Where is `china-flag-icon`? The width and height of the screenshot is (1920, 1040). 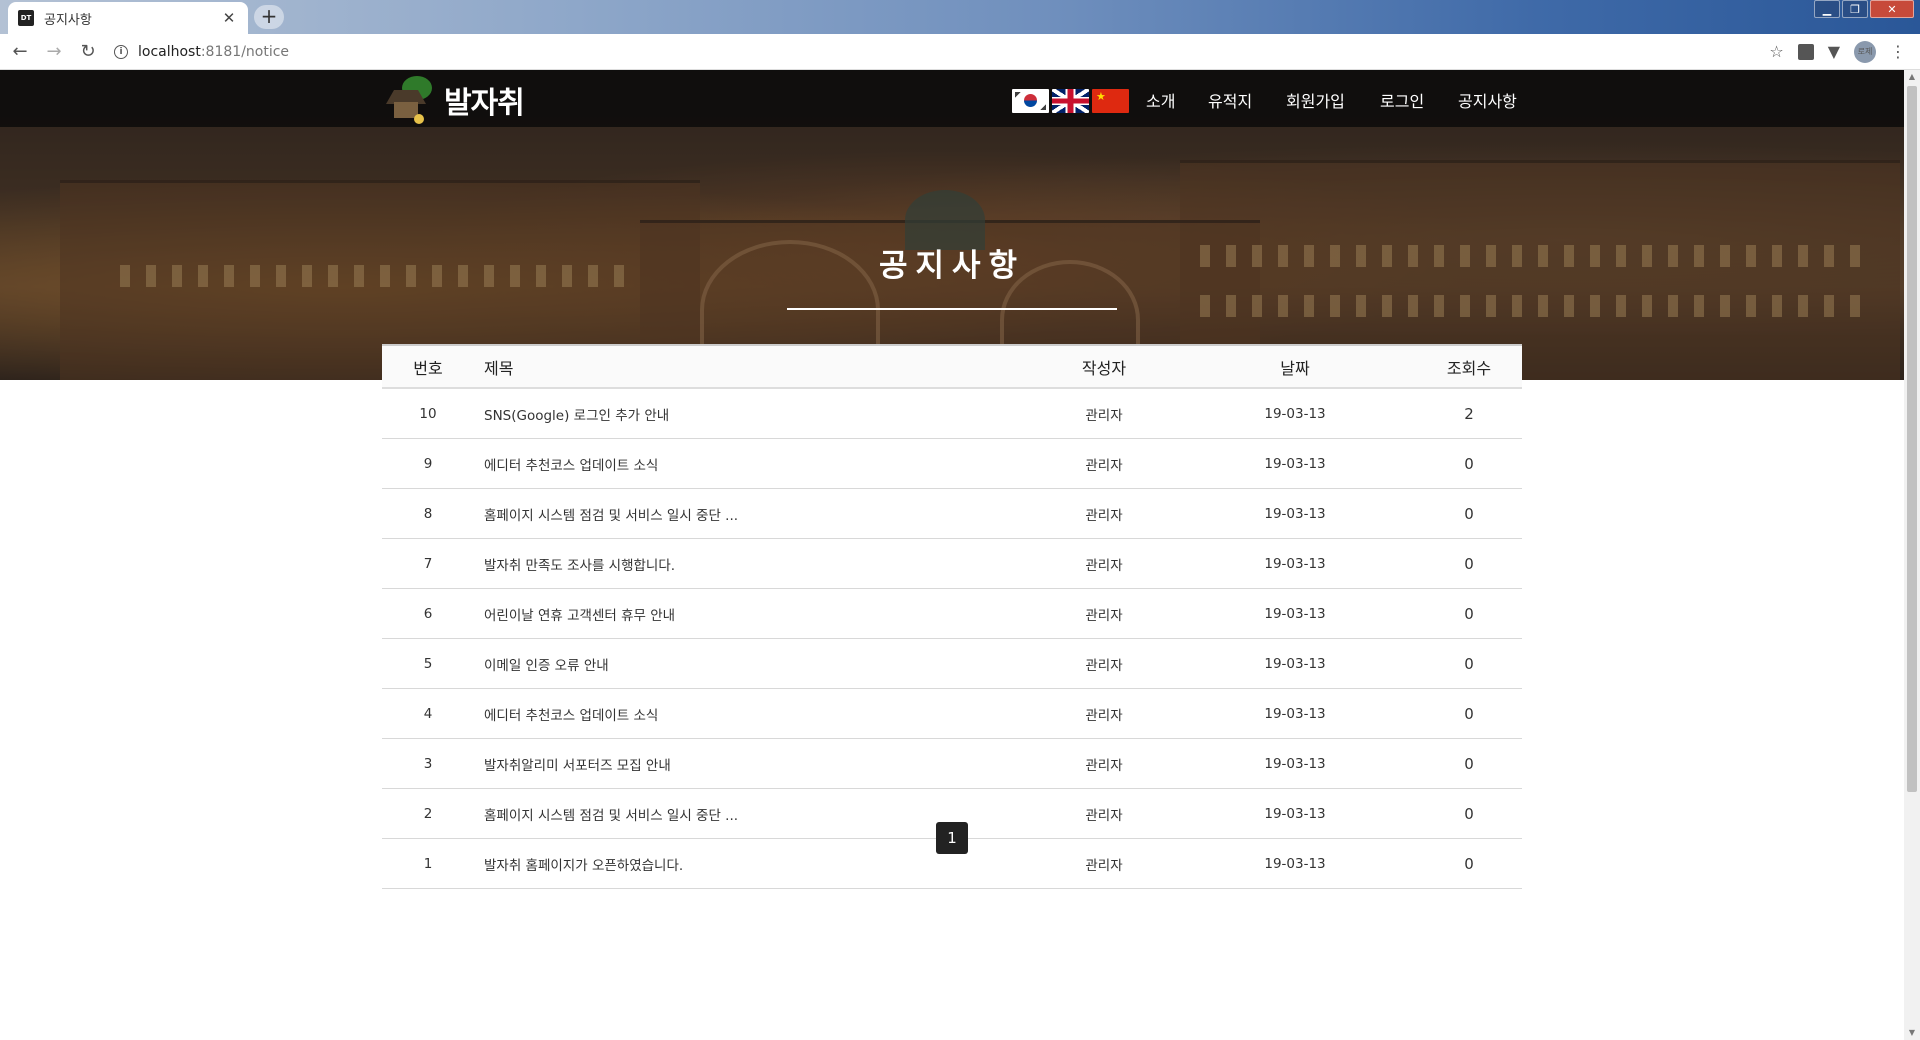
china-flag-icon is located at coordinates (1110, 101).